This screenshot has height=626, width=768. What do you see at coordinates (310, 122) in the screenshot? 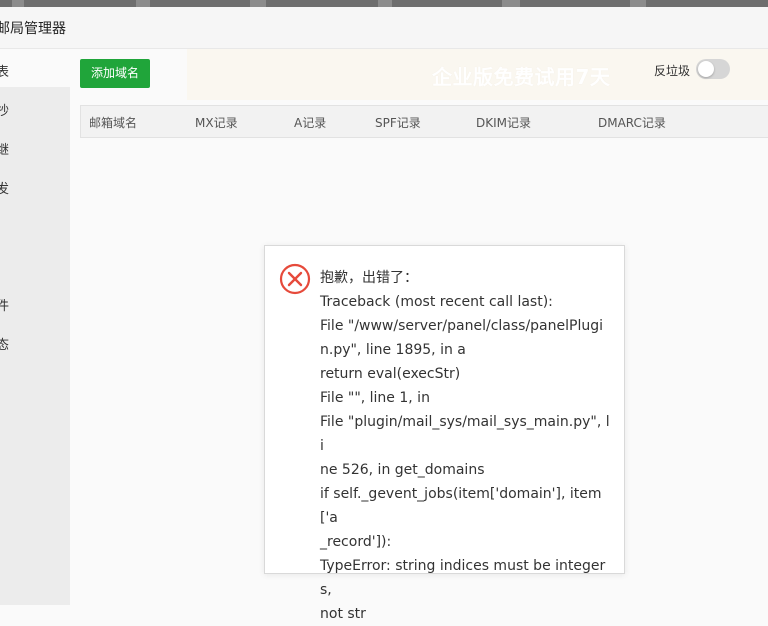
I see `column-header-a: A记录` at bounding box center [310, 122].